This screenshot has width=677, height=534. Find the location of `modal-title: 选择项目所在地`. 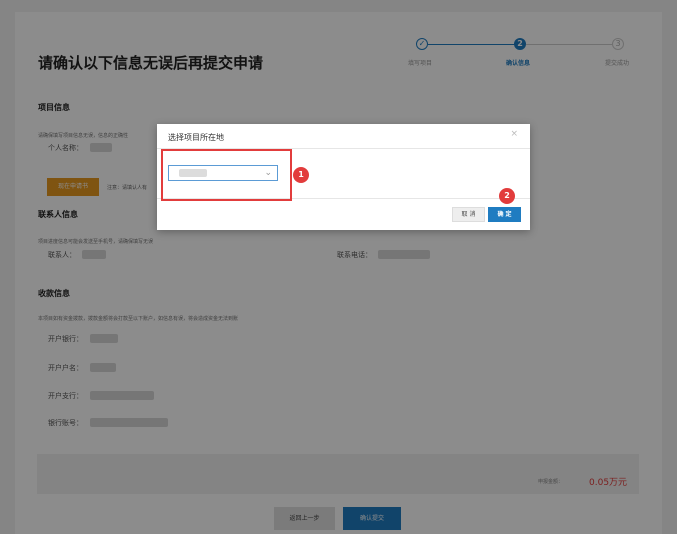

modal-title: 选择项目所在地 is located at coordinates (196, 137).